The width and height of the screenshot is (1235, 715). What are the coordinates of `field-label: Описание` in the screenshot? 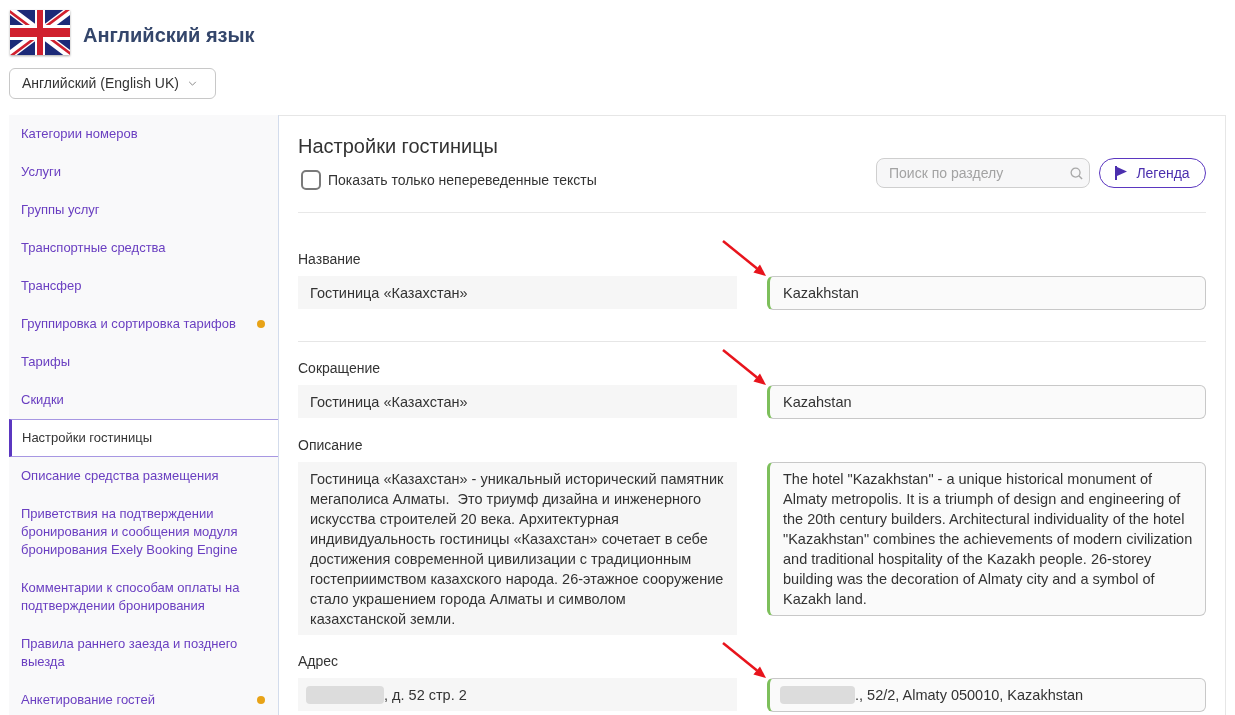 It's located at (331, 445).